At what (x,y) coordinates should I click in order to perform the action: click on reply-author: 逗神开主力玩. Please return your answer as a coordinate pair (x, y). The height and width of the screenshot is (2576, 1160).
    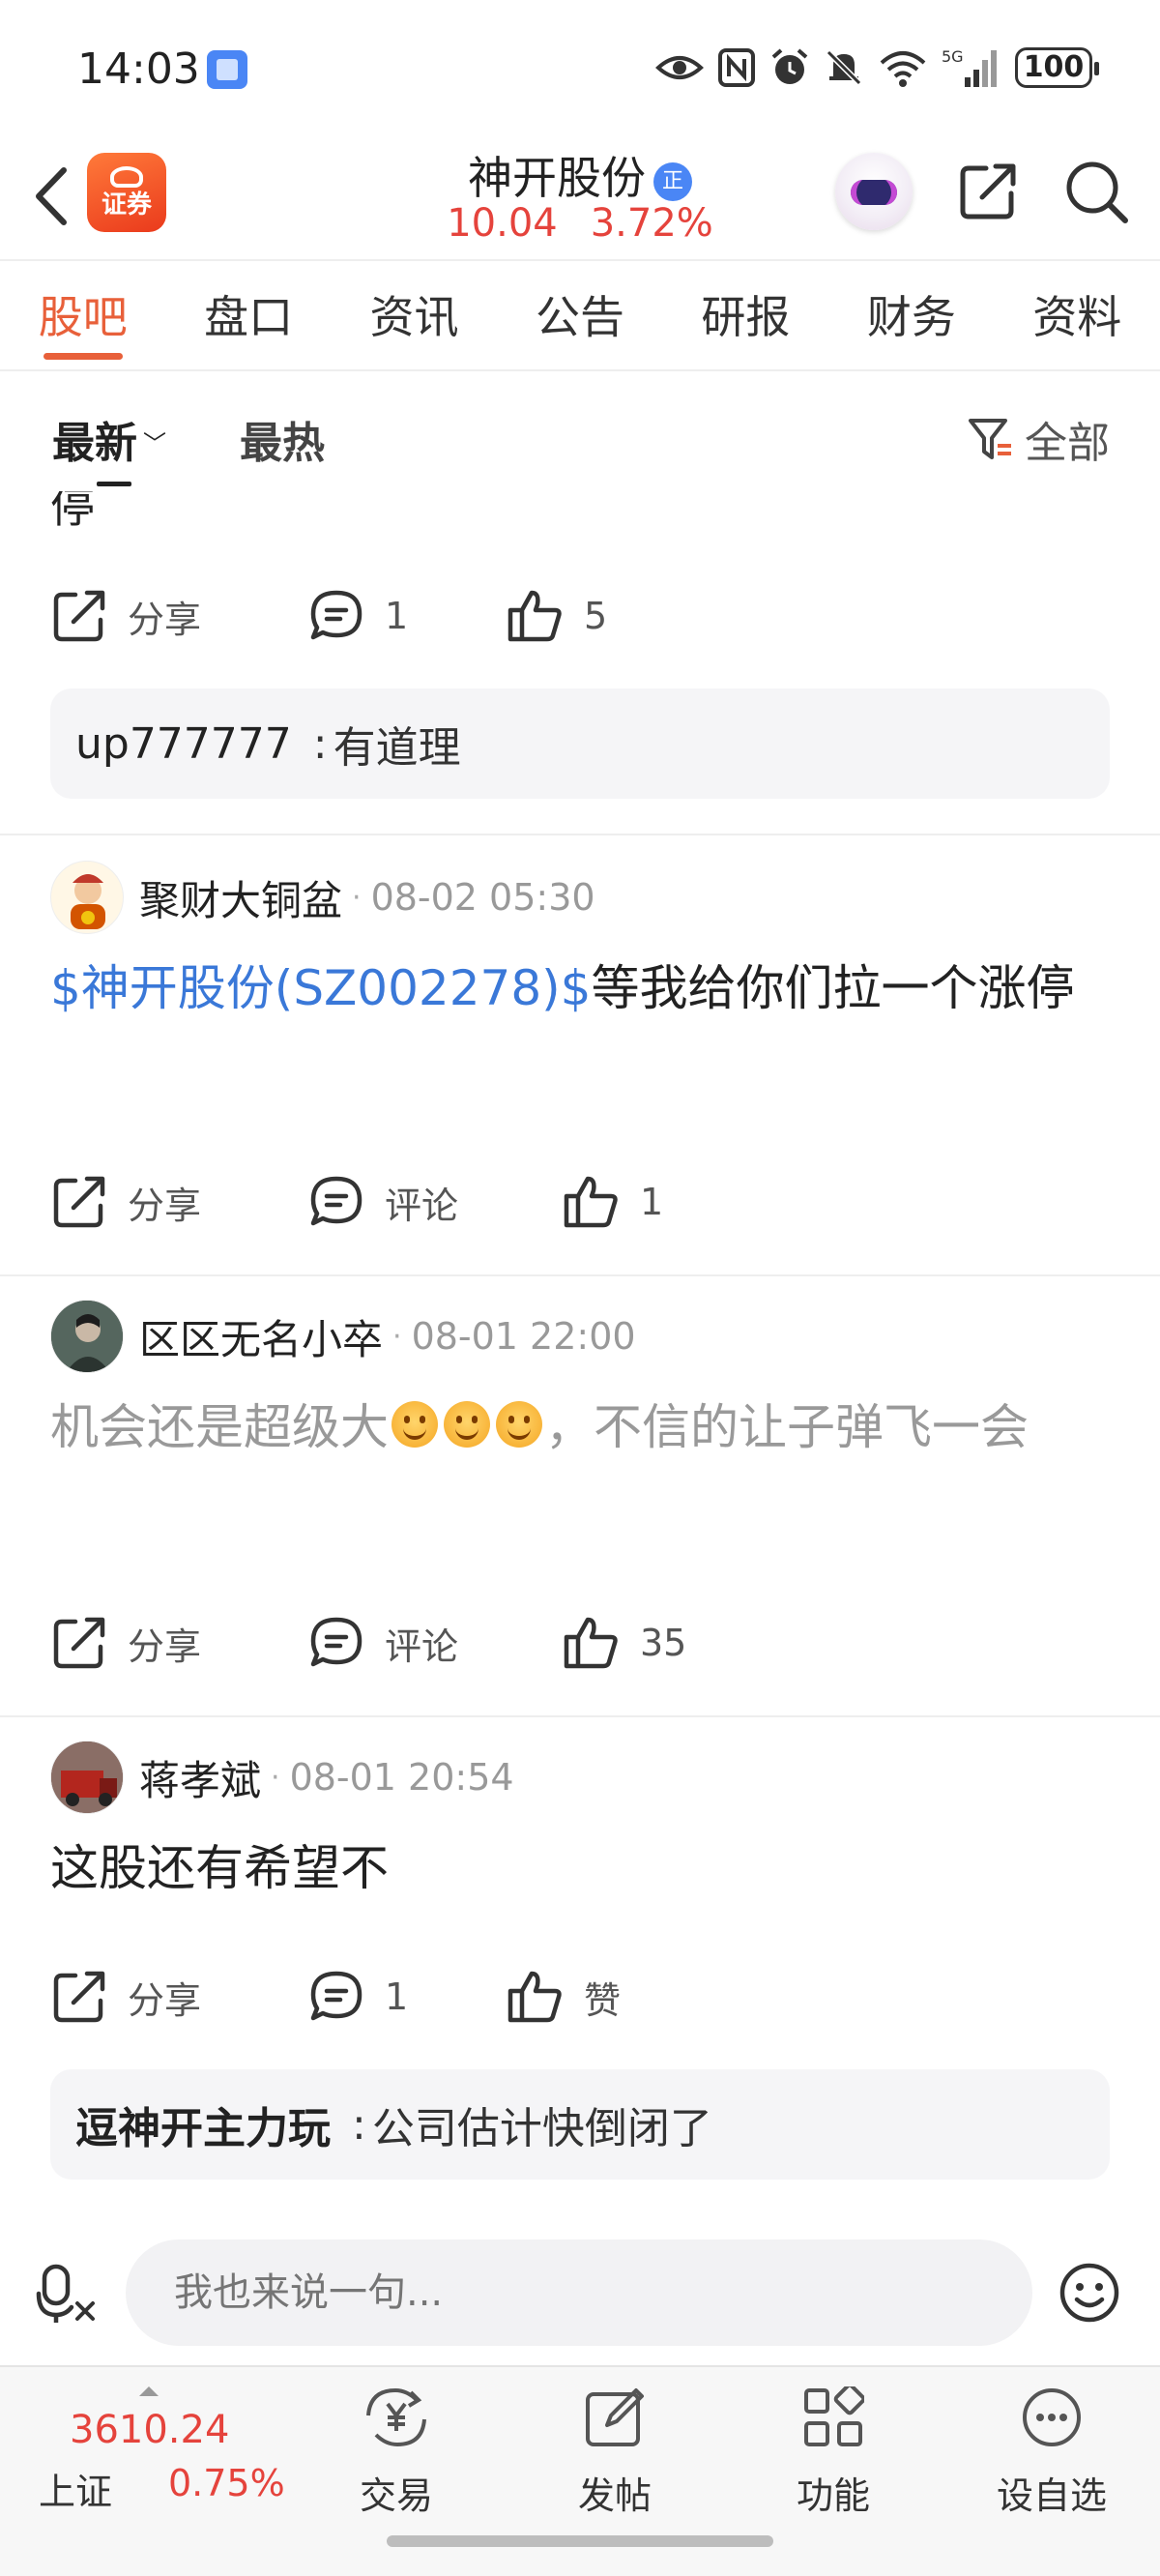
    Looking at the image, I should click on (203, 2124).